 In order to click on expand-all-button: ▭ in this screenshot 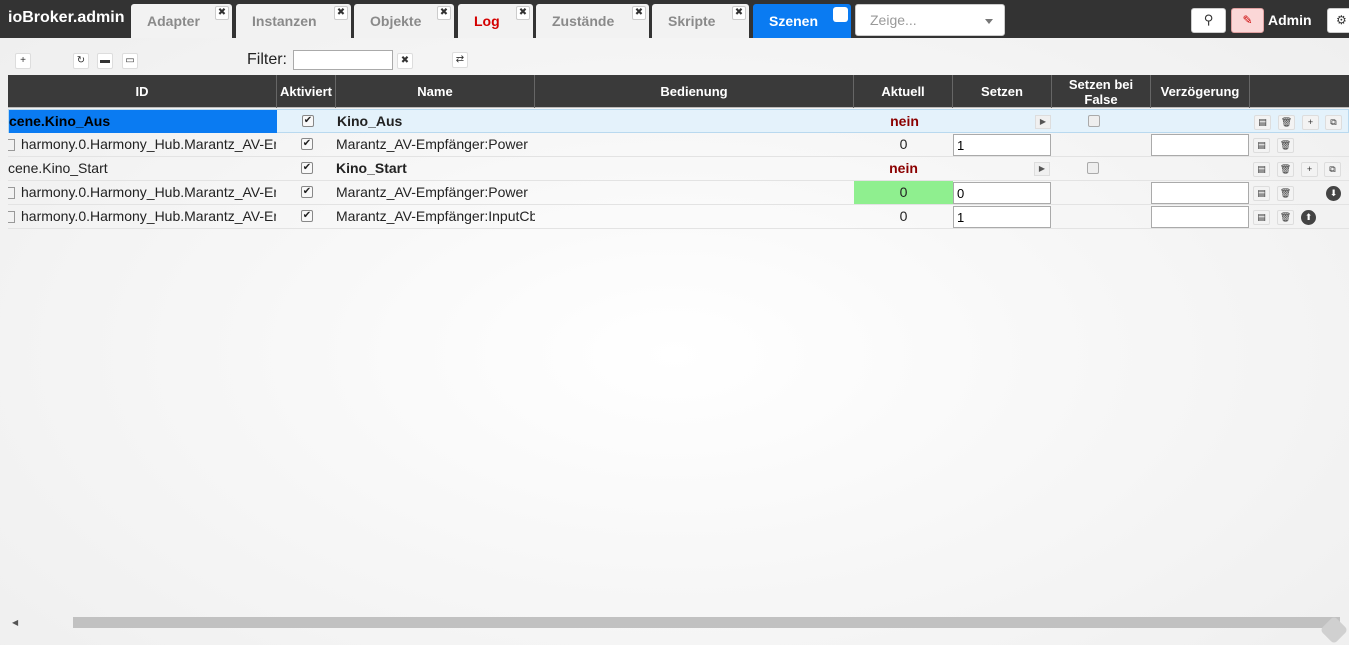, I will do `click(130, 61)`.